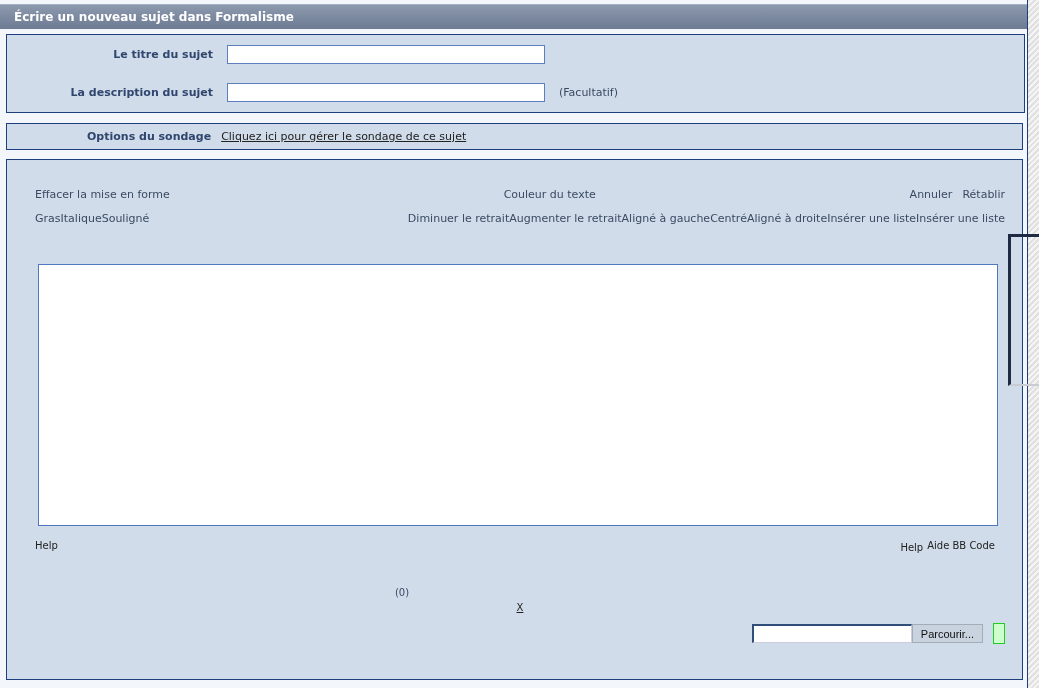 This screenshot has width=1039, height=688. Describe the element at coordinates (983, 194) in the screenshot. I see `history-button: Rétablir` at that location.